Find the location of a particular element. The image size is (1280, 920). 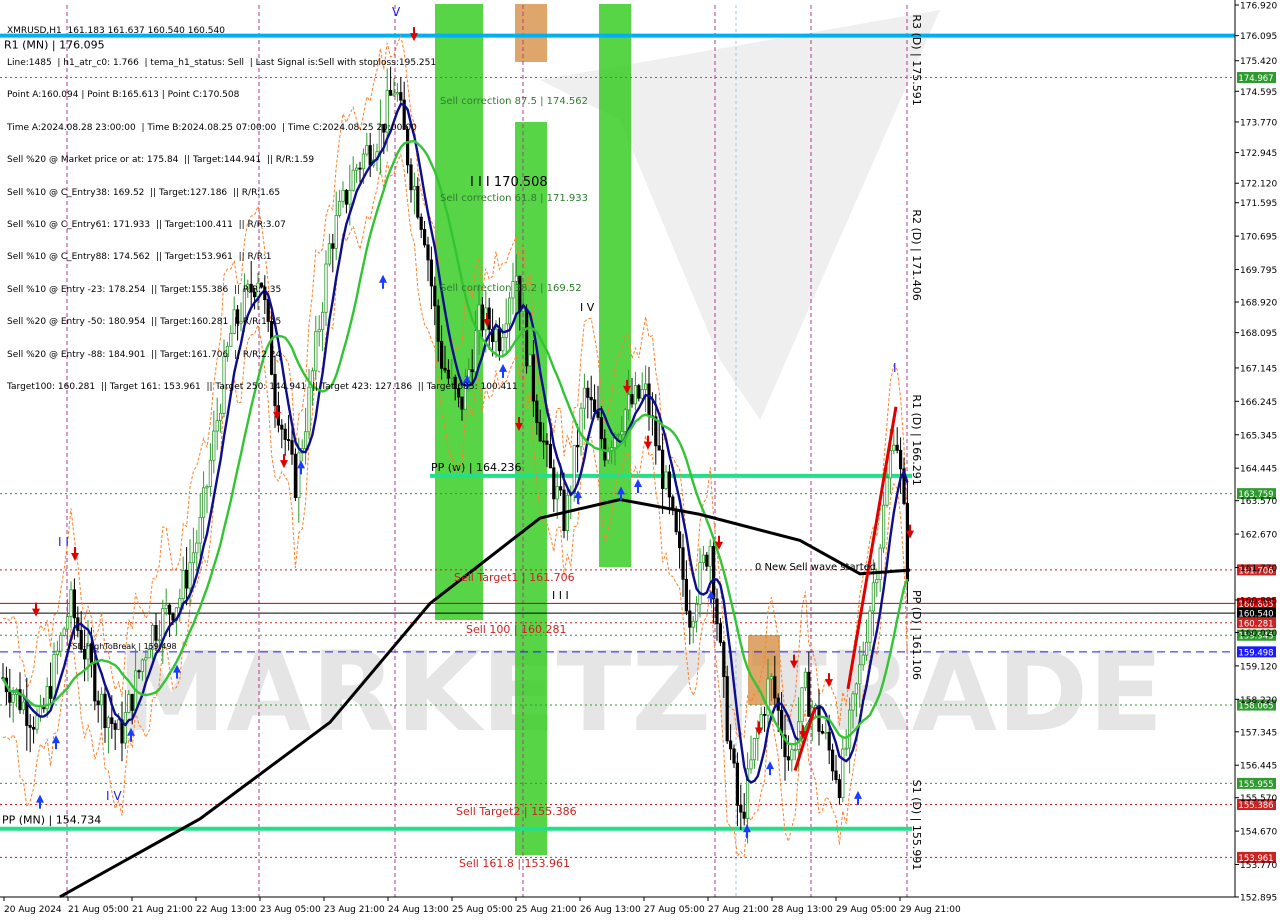

price-tick-label: 176.920 is located at coordinates (1258, 7).